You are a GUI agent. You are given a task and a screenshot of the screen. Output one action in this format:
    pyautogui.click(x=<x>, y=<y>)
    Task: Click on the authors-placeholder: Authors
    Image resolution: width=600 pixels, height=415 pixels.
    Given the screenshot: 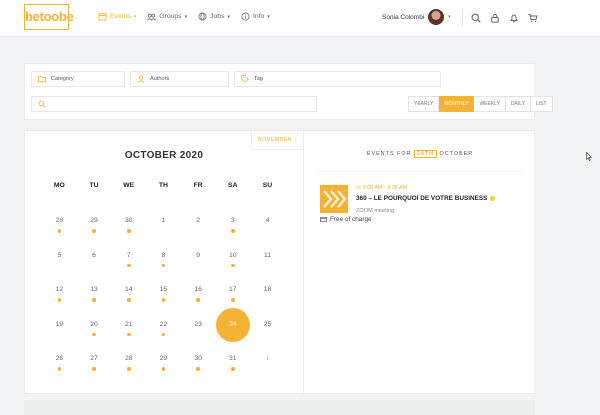 What is the action you would take?
    pyautogui.click(x=160, y=79)
    